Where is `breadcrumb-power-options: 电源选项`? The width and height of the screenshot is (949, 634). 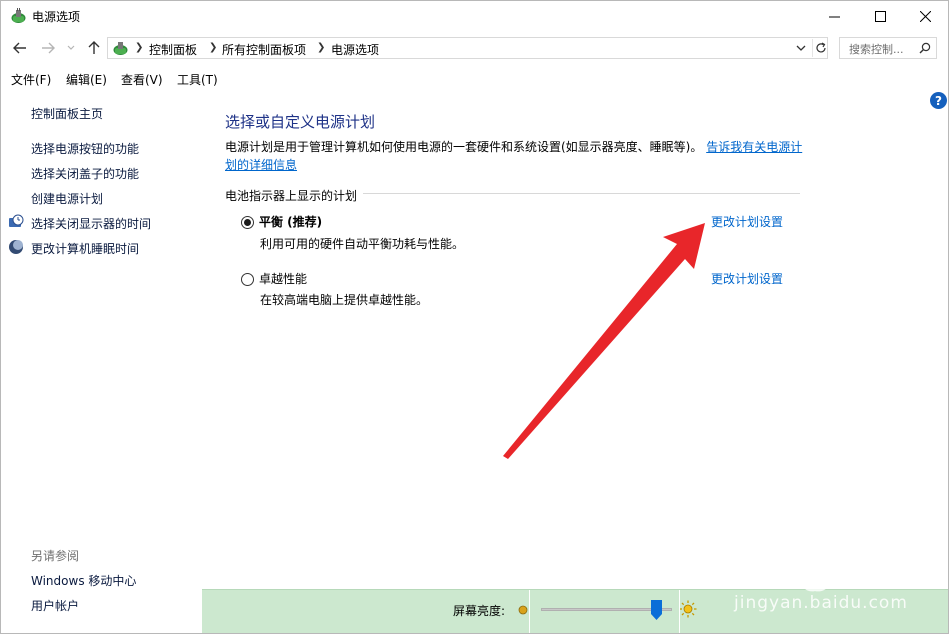
breadcrumb-power-options: 电源选项 is located at coordinates (355, 49).